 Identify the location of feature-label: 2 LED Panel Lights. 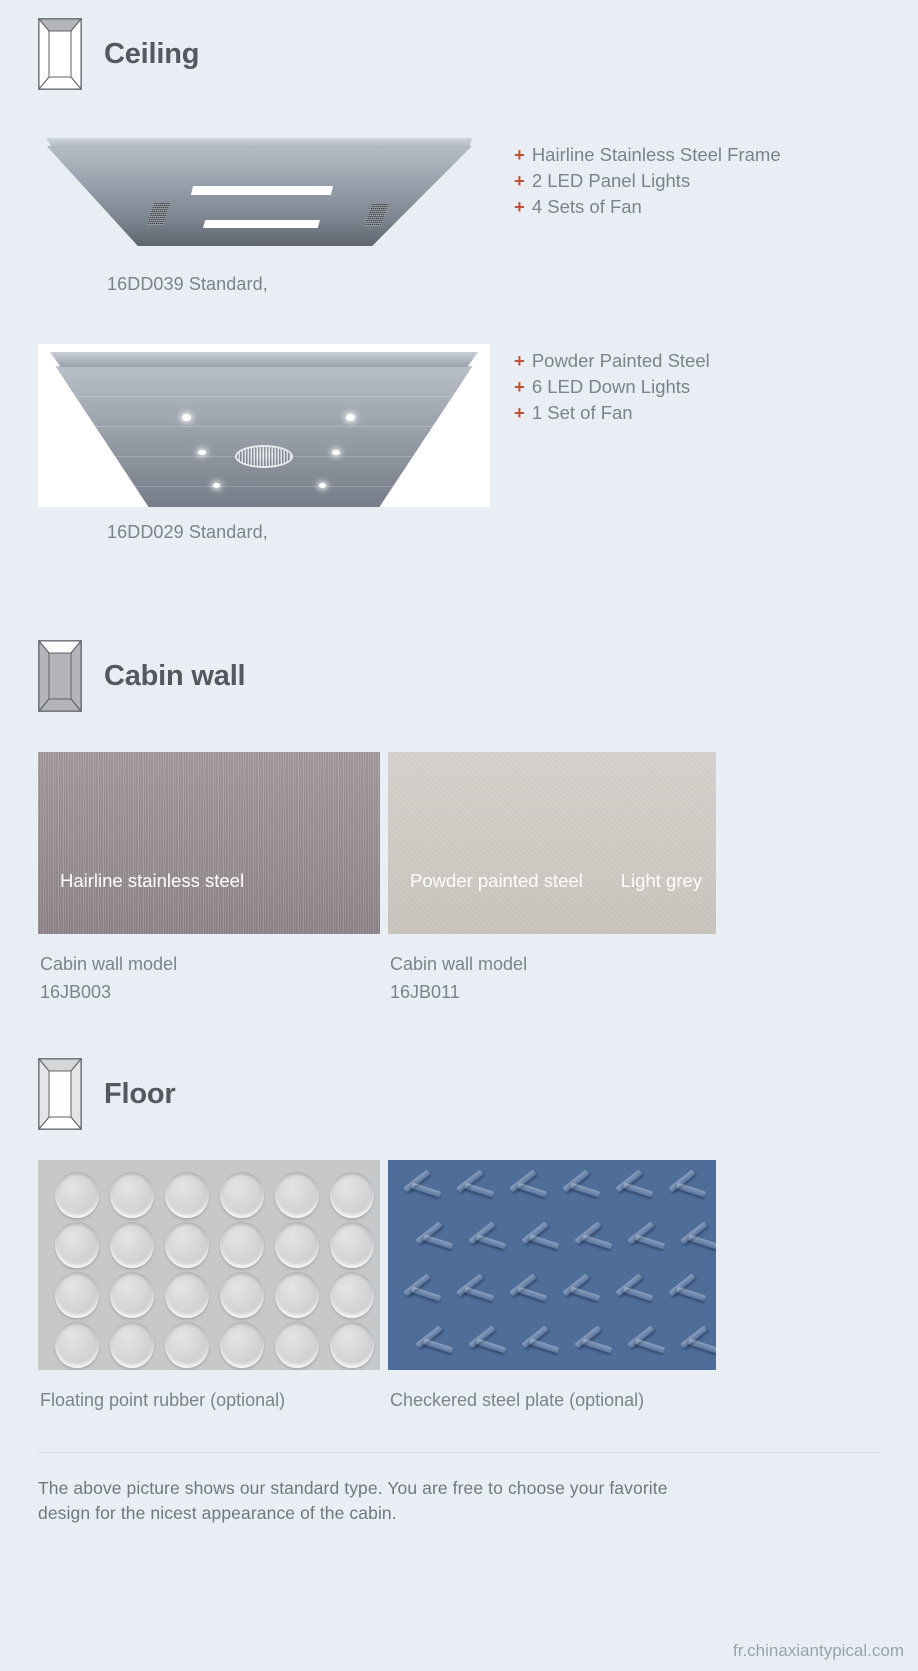
(611, 180).